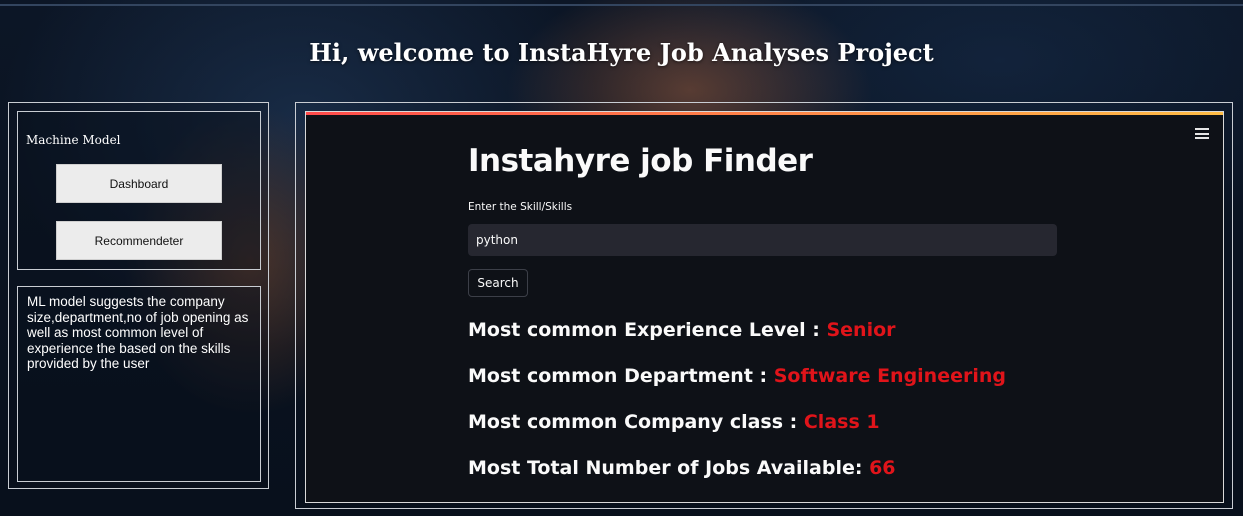 The height and width of the screenshot is (516, 1243). Describe the element at coordinates (498, 283) in the screenshot. I see `search-button: Search` at that location.